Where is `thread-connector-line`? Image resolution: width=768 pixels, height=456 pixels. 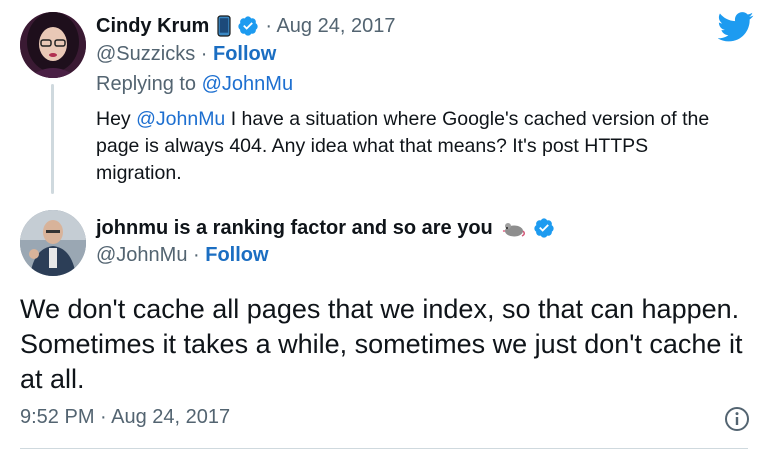
thread-connector-line is located at coordinates (52, 139).